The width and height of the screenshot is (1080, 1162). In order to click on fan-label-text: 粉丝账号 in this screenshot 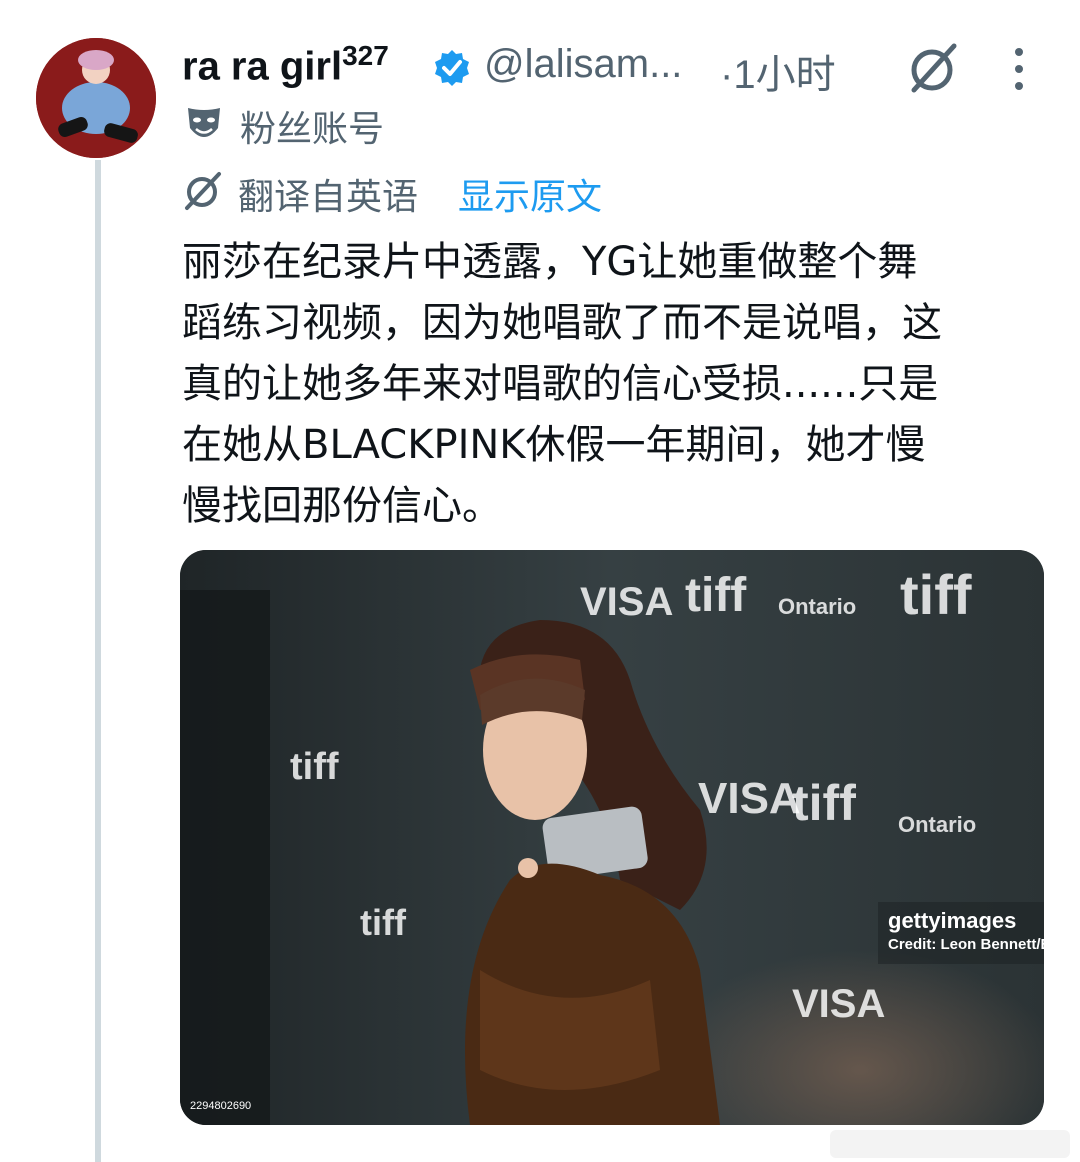, I will do `click(312, 129)`.